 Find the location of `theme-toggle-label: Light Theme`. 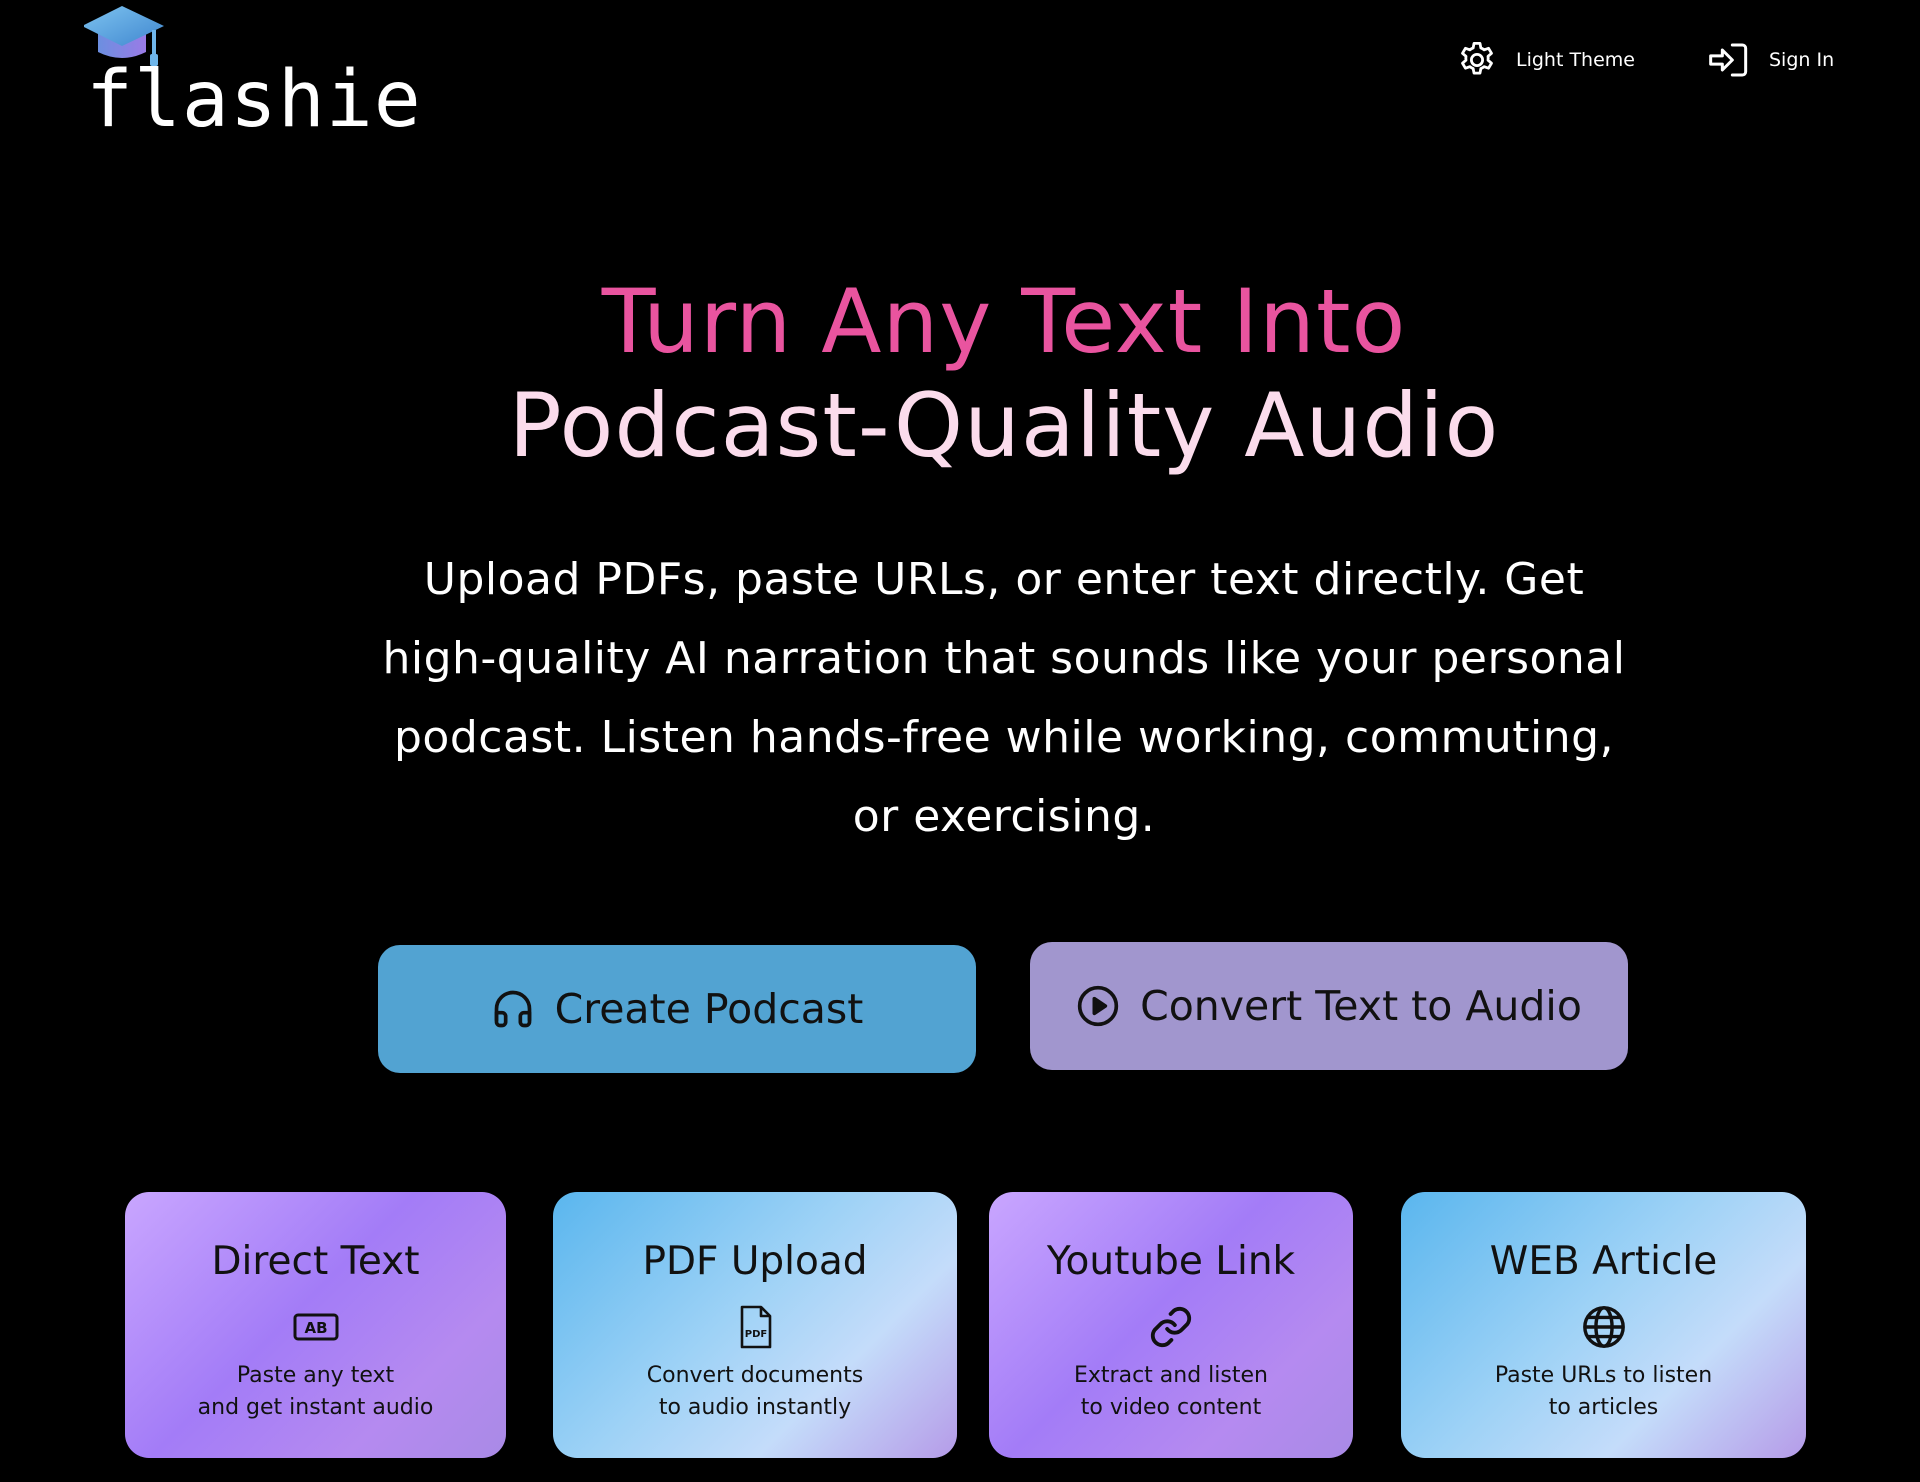

theme-toggle-label: Light Theme is located at coordinates (1575, 60).